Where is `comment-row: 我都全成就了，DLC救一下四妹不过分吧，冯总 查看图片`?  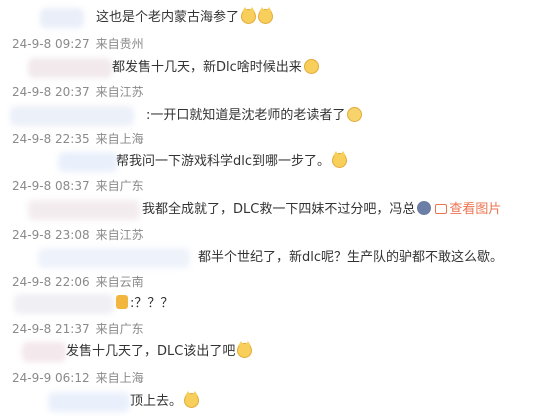
comment-row: 我都全成就了，DLC救一下四妹不过分吧，冯总 查看图片 is located at coordinates (275, 210).